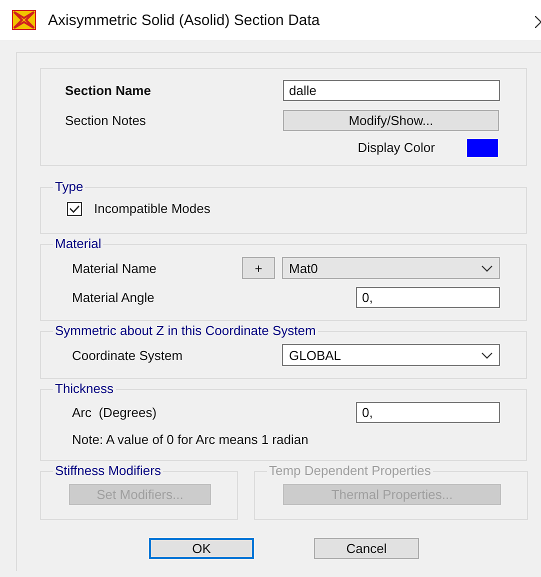 This screenshot has height=577, width=541. I want to click on group-title: Thickness, so click(84, 389).